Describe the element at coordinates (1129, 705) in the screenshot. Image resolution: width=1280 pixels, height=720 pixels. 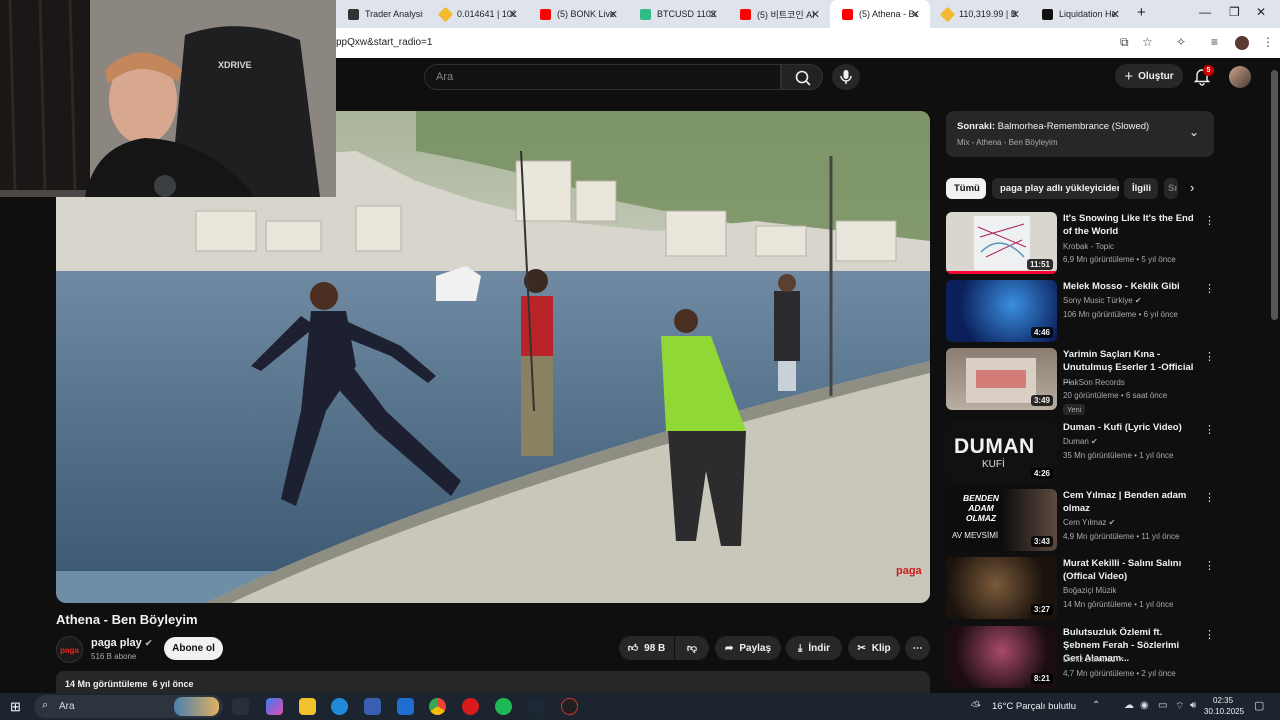
I see `cloud-icon: ☁` at that location.